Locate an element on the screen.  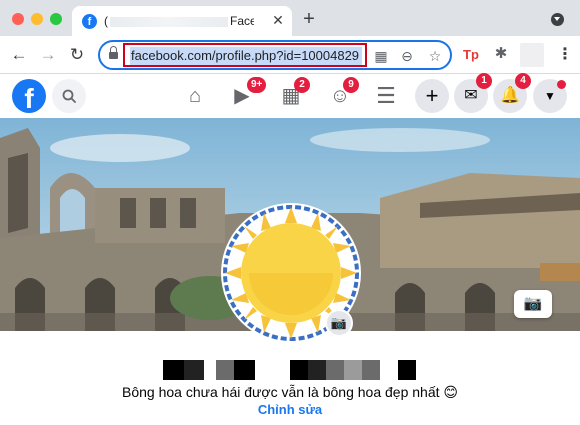
close-window-button is located at coordinates (18, 19).